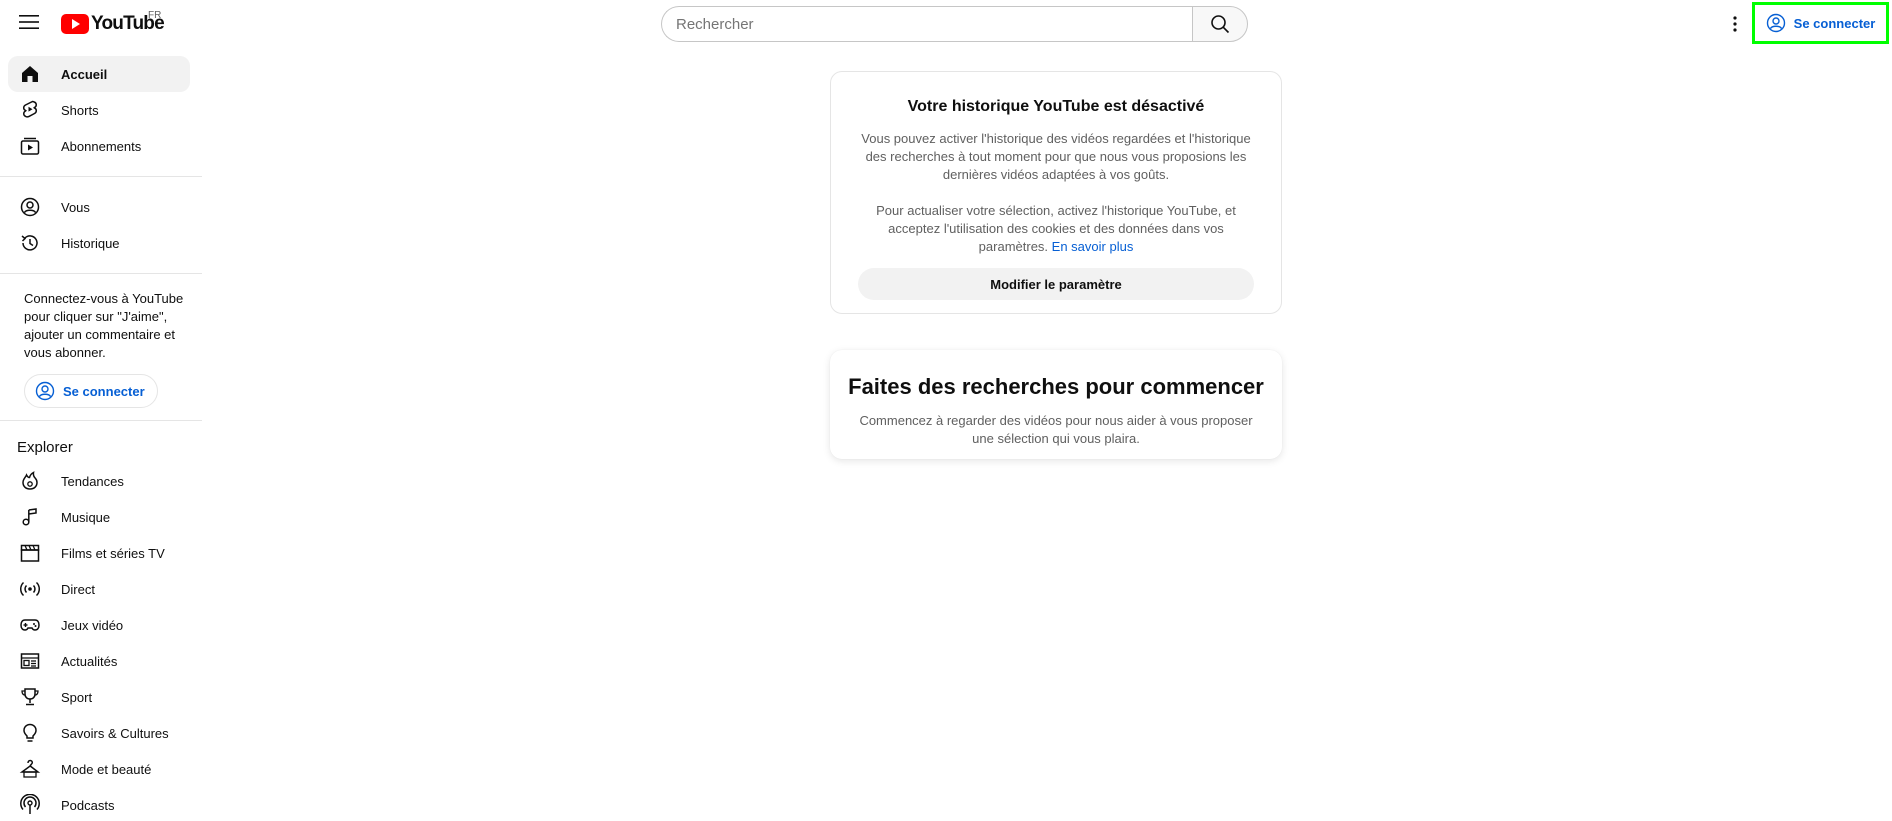 Image resolution: width=1892 pixels, height=821 pixels. What do you see at coordinates (92, 481) in the screenshot?
I see `sidebar-item-label: Tendances` at bounding box center [92, 481].